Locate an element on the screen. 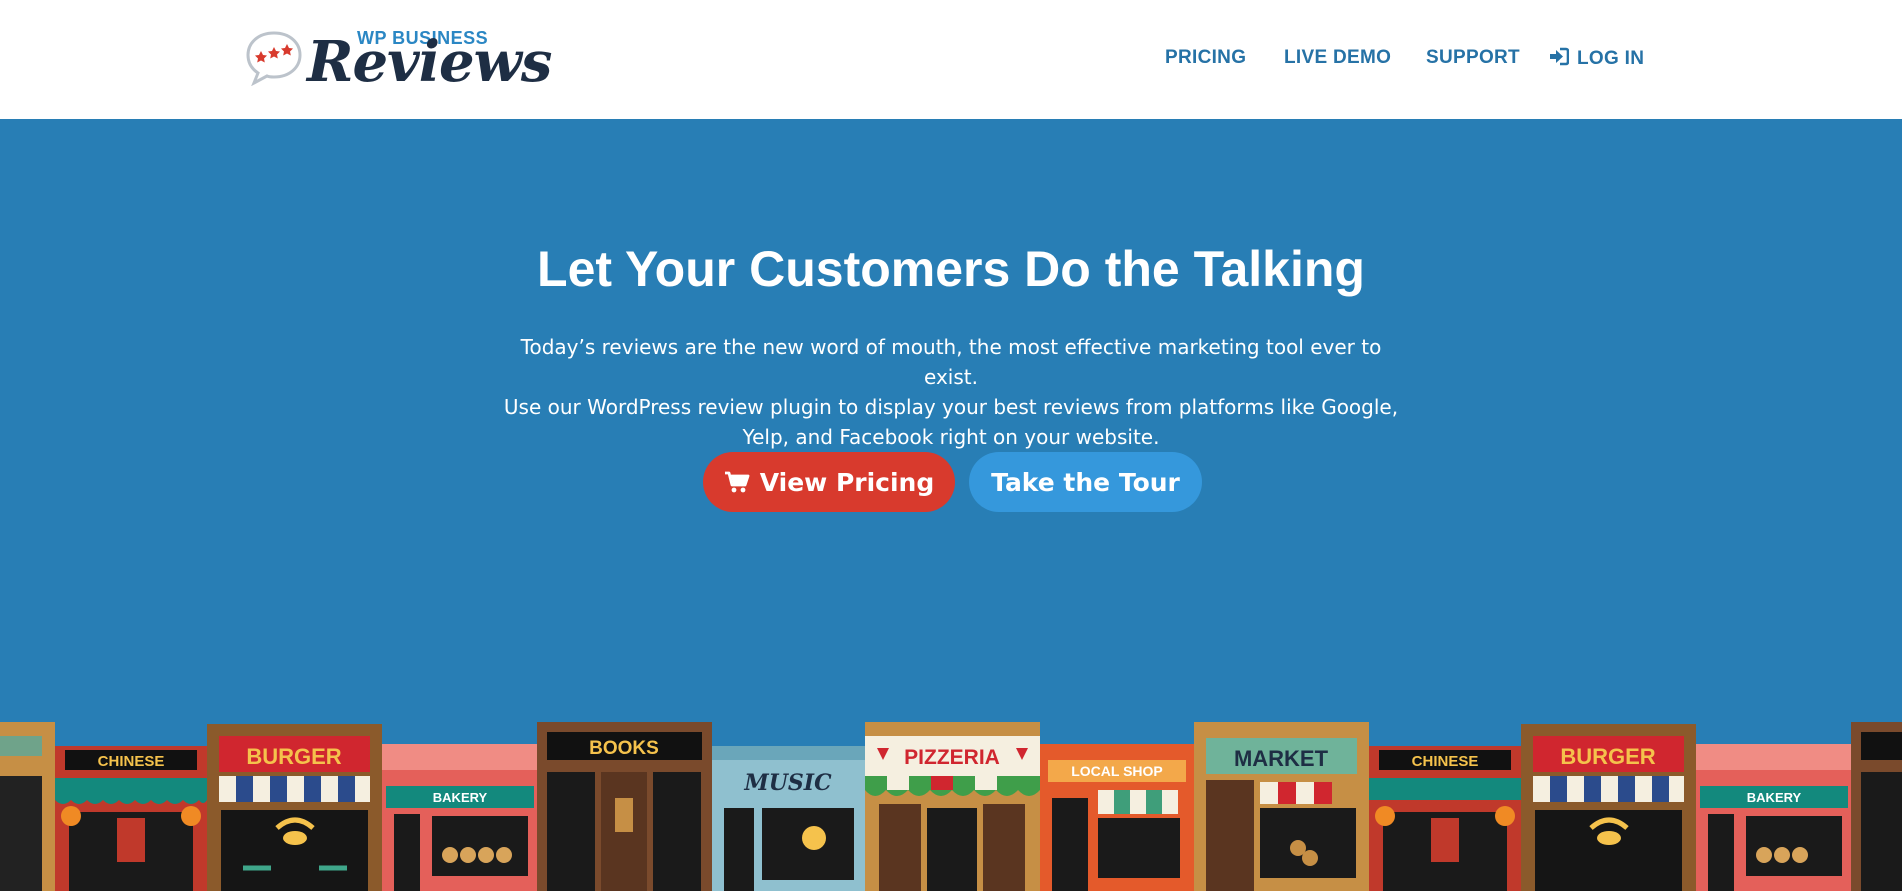 The width and height of the screenshot is (1902, 891). nav-login-label: LOG IN is located at coordinates (1611, 58).